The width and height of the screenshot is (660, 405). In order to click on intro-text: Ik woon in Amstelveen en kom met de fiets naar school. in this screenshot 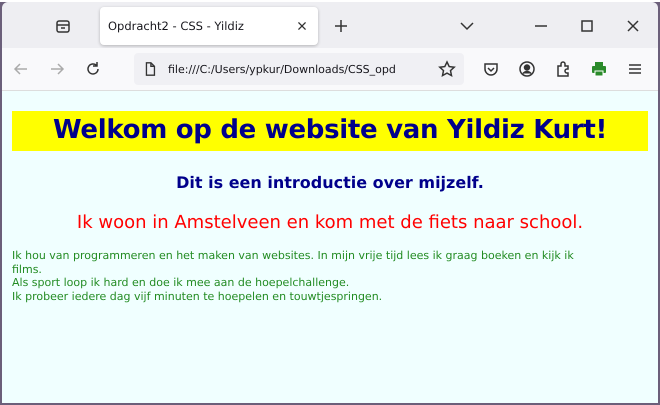, I will do `click(330, 222)`.